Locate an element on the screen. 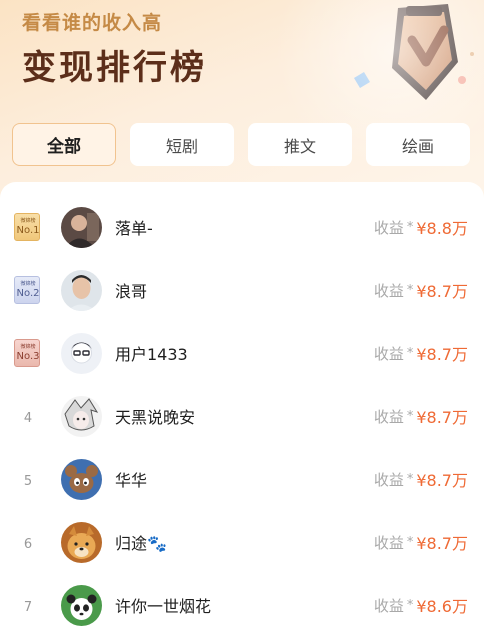 Image resolution: width=484 pixels, height=630 pixels. earnings: 收益 * ¥8.6万 is located at coordinates (421, 605).